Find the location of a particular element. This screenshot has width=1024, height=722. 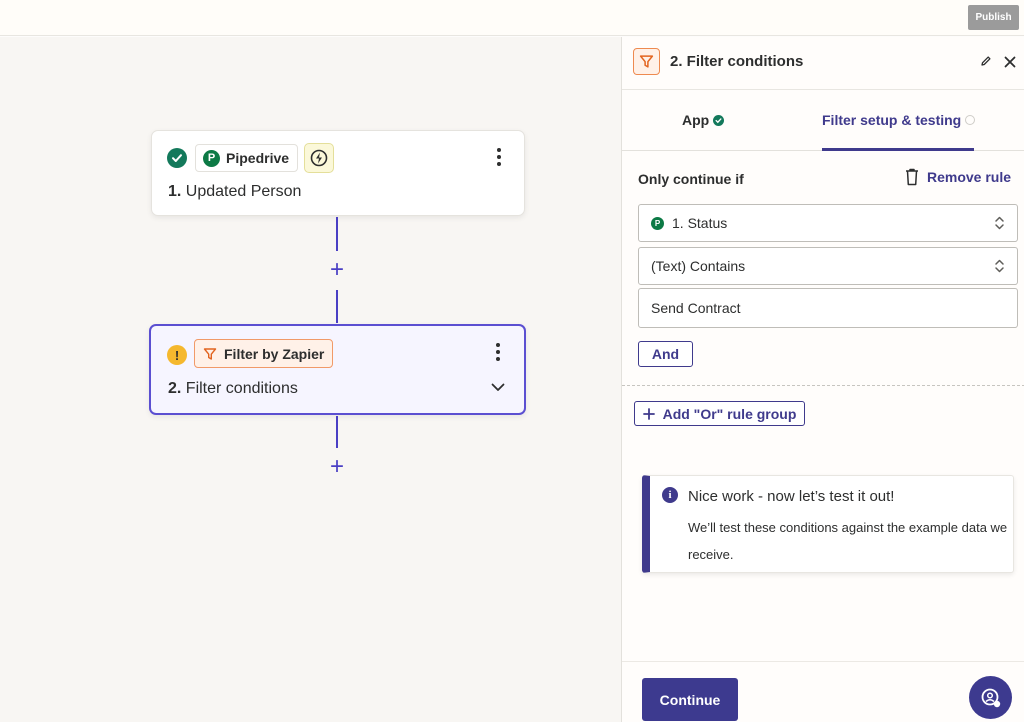

panel-tabs: App Filter setup & testing is located at coordinates (823, 120).